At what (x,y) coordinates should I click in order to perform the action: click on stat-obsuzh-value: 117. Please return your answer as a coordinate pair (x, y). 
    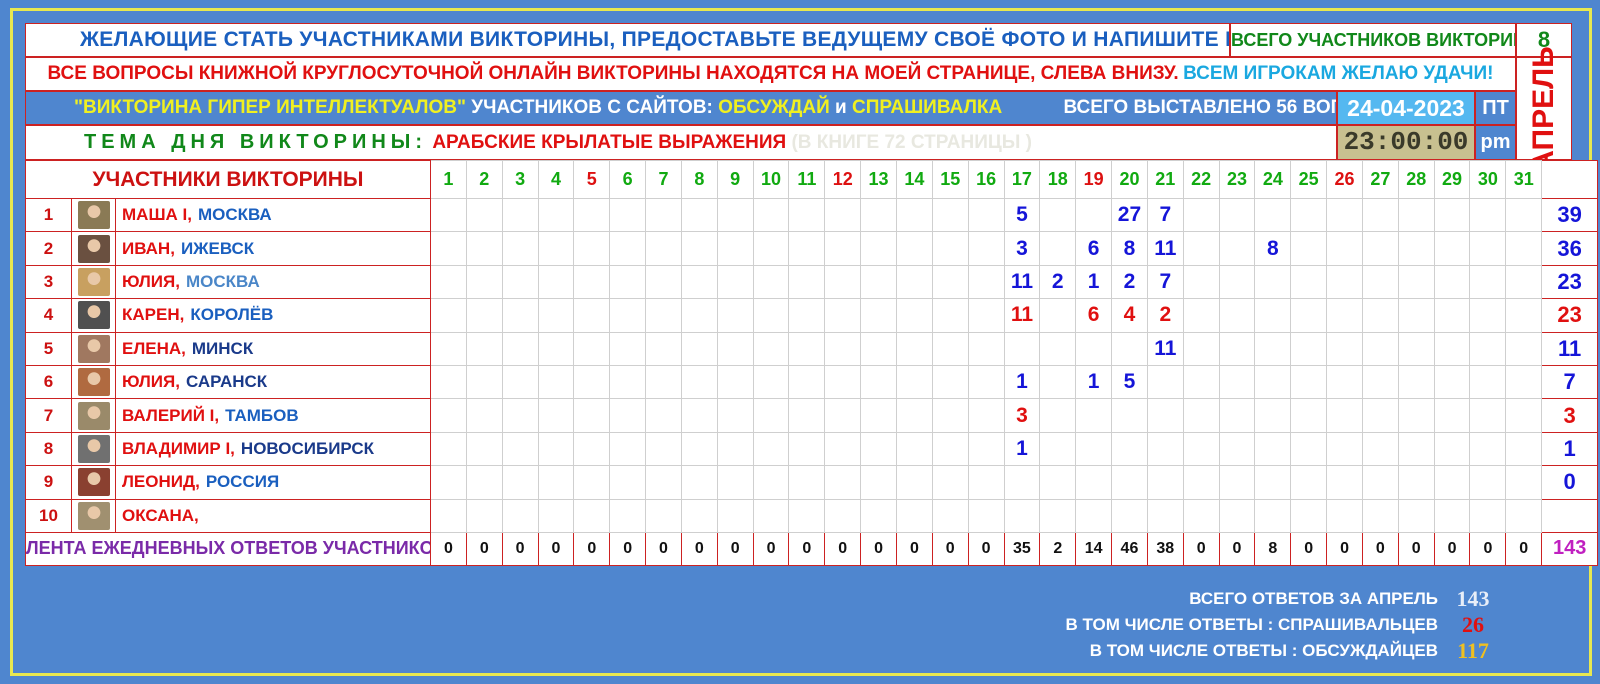
    Looking at the image, I should click on (1473, 650).